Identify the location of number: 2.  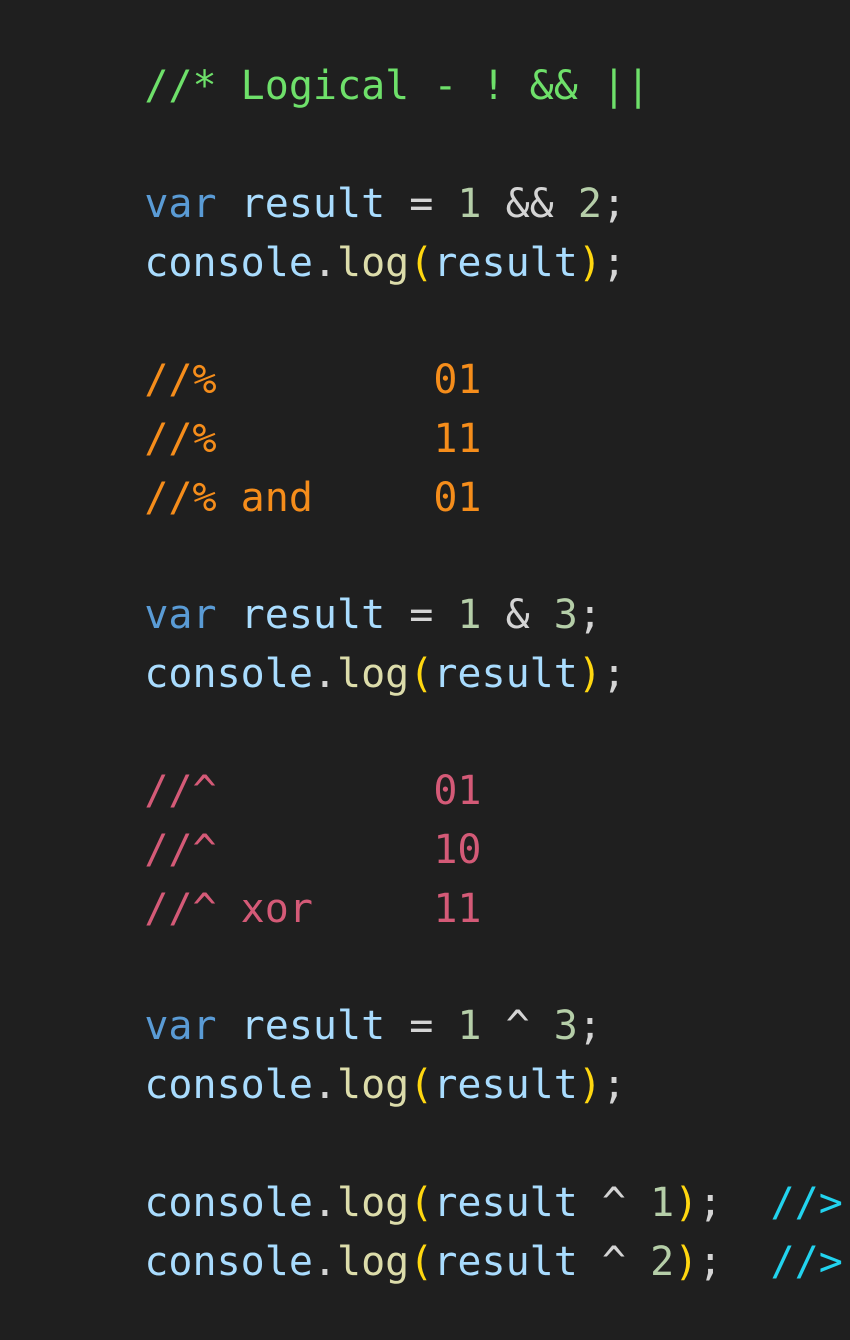
(662, 1262).